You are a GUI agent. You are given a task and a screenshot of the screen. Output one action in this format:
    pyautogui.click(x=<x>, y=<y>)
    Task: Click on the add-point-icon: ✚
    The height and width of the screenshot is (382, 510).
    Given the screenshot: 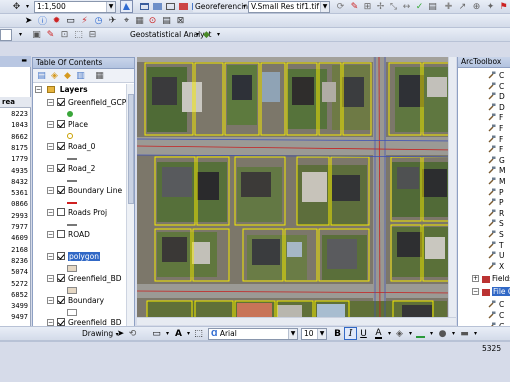 What is the action you would take?
    pyautogui.click(x=448, y=6)
    